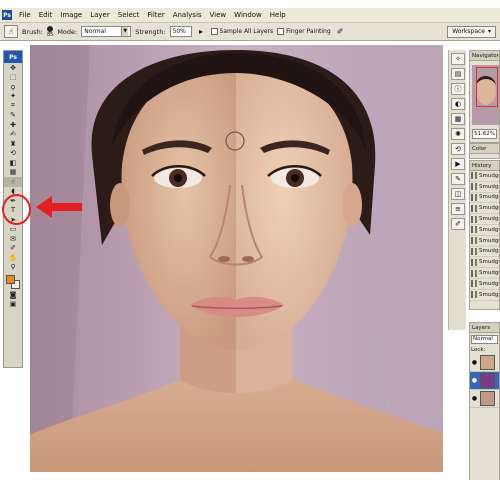  What do you see at coordinates (458, 149) in the screenshot?
I see `history-icon: ⟲` at bounding box center [458, 149].